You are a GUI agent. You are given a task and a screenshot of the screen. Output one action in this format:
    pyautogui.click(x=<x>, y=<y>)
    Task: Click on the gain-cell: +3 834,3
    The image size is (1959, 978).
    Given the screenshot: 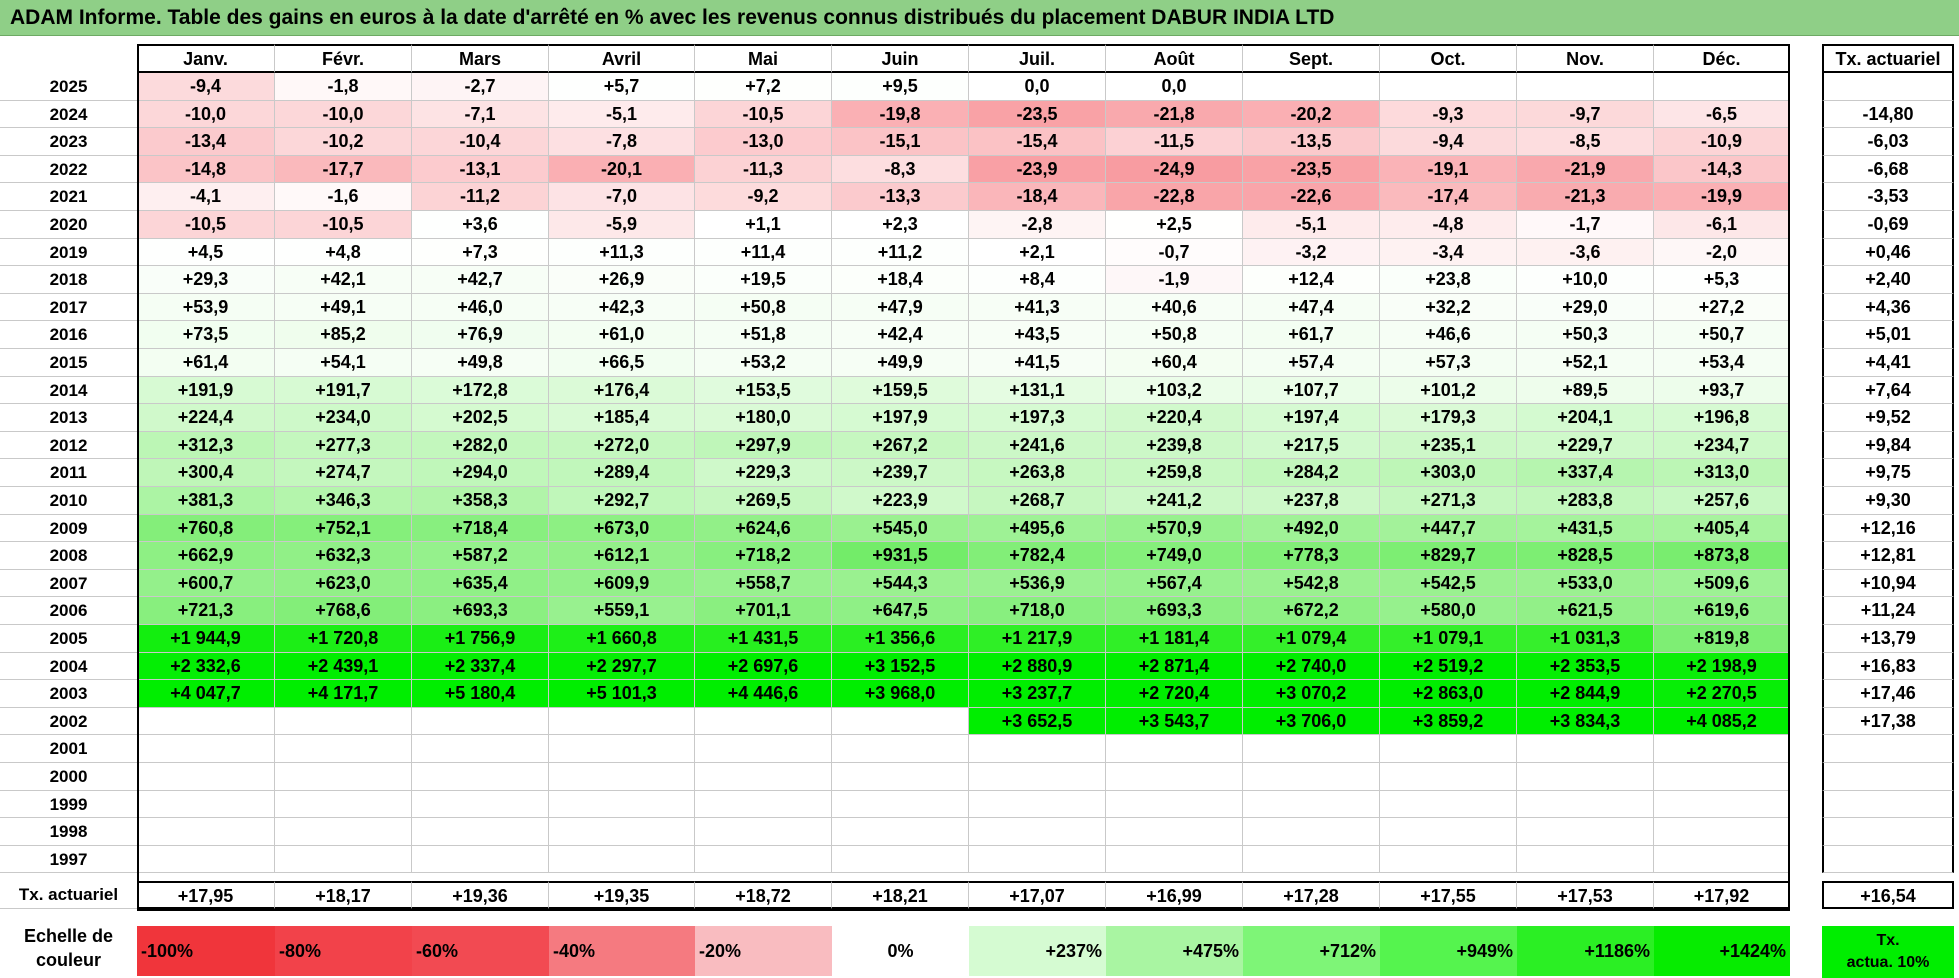 What is the action you would take?
    pyautogui.click(x=1585, y=721)
    